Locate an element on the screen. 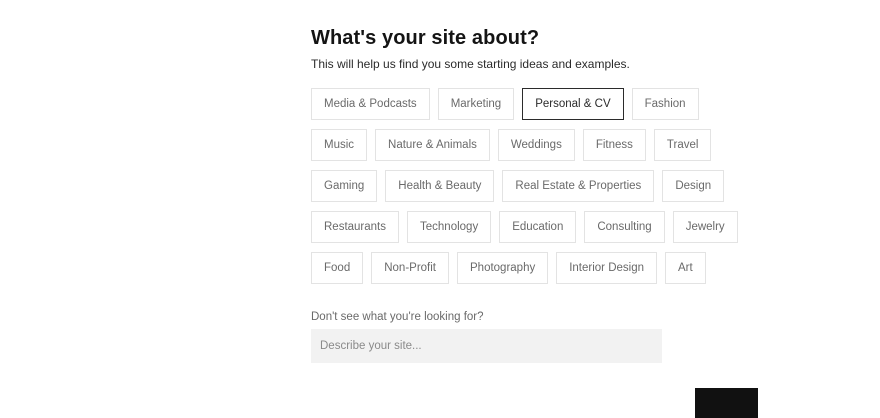 The image size is (880, 418). category-chip-nature-and-animals: Nature & Animals is located at coordinates (432, 145).